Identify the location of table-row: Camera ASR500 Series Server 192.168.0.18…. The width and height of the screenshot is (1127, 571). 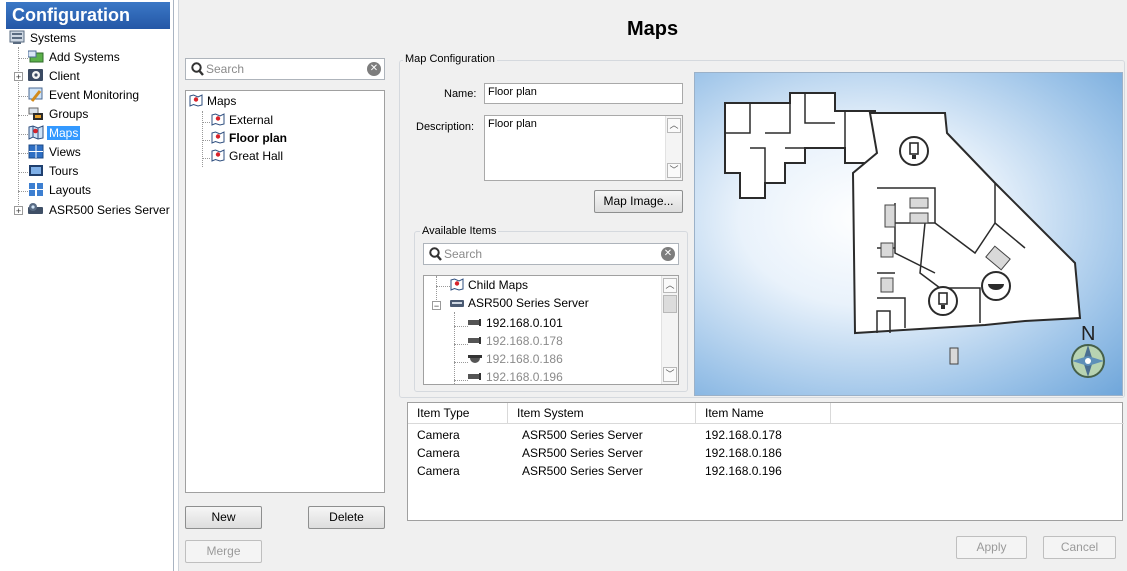
(765, 453).